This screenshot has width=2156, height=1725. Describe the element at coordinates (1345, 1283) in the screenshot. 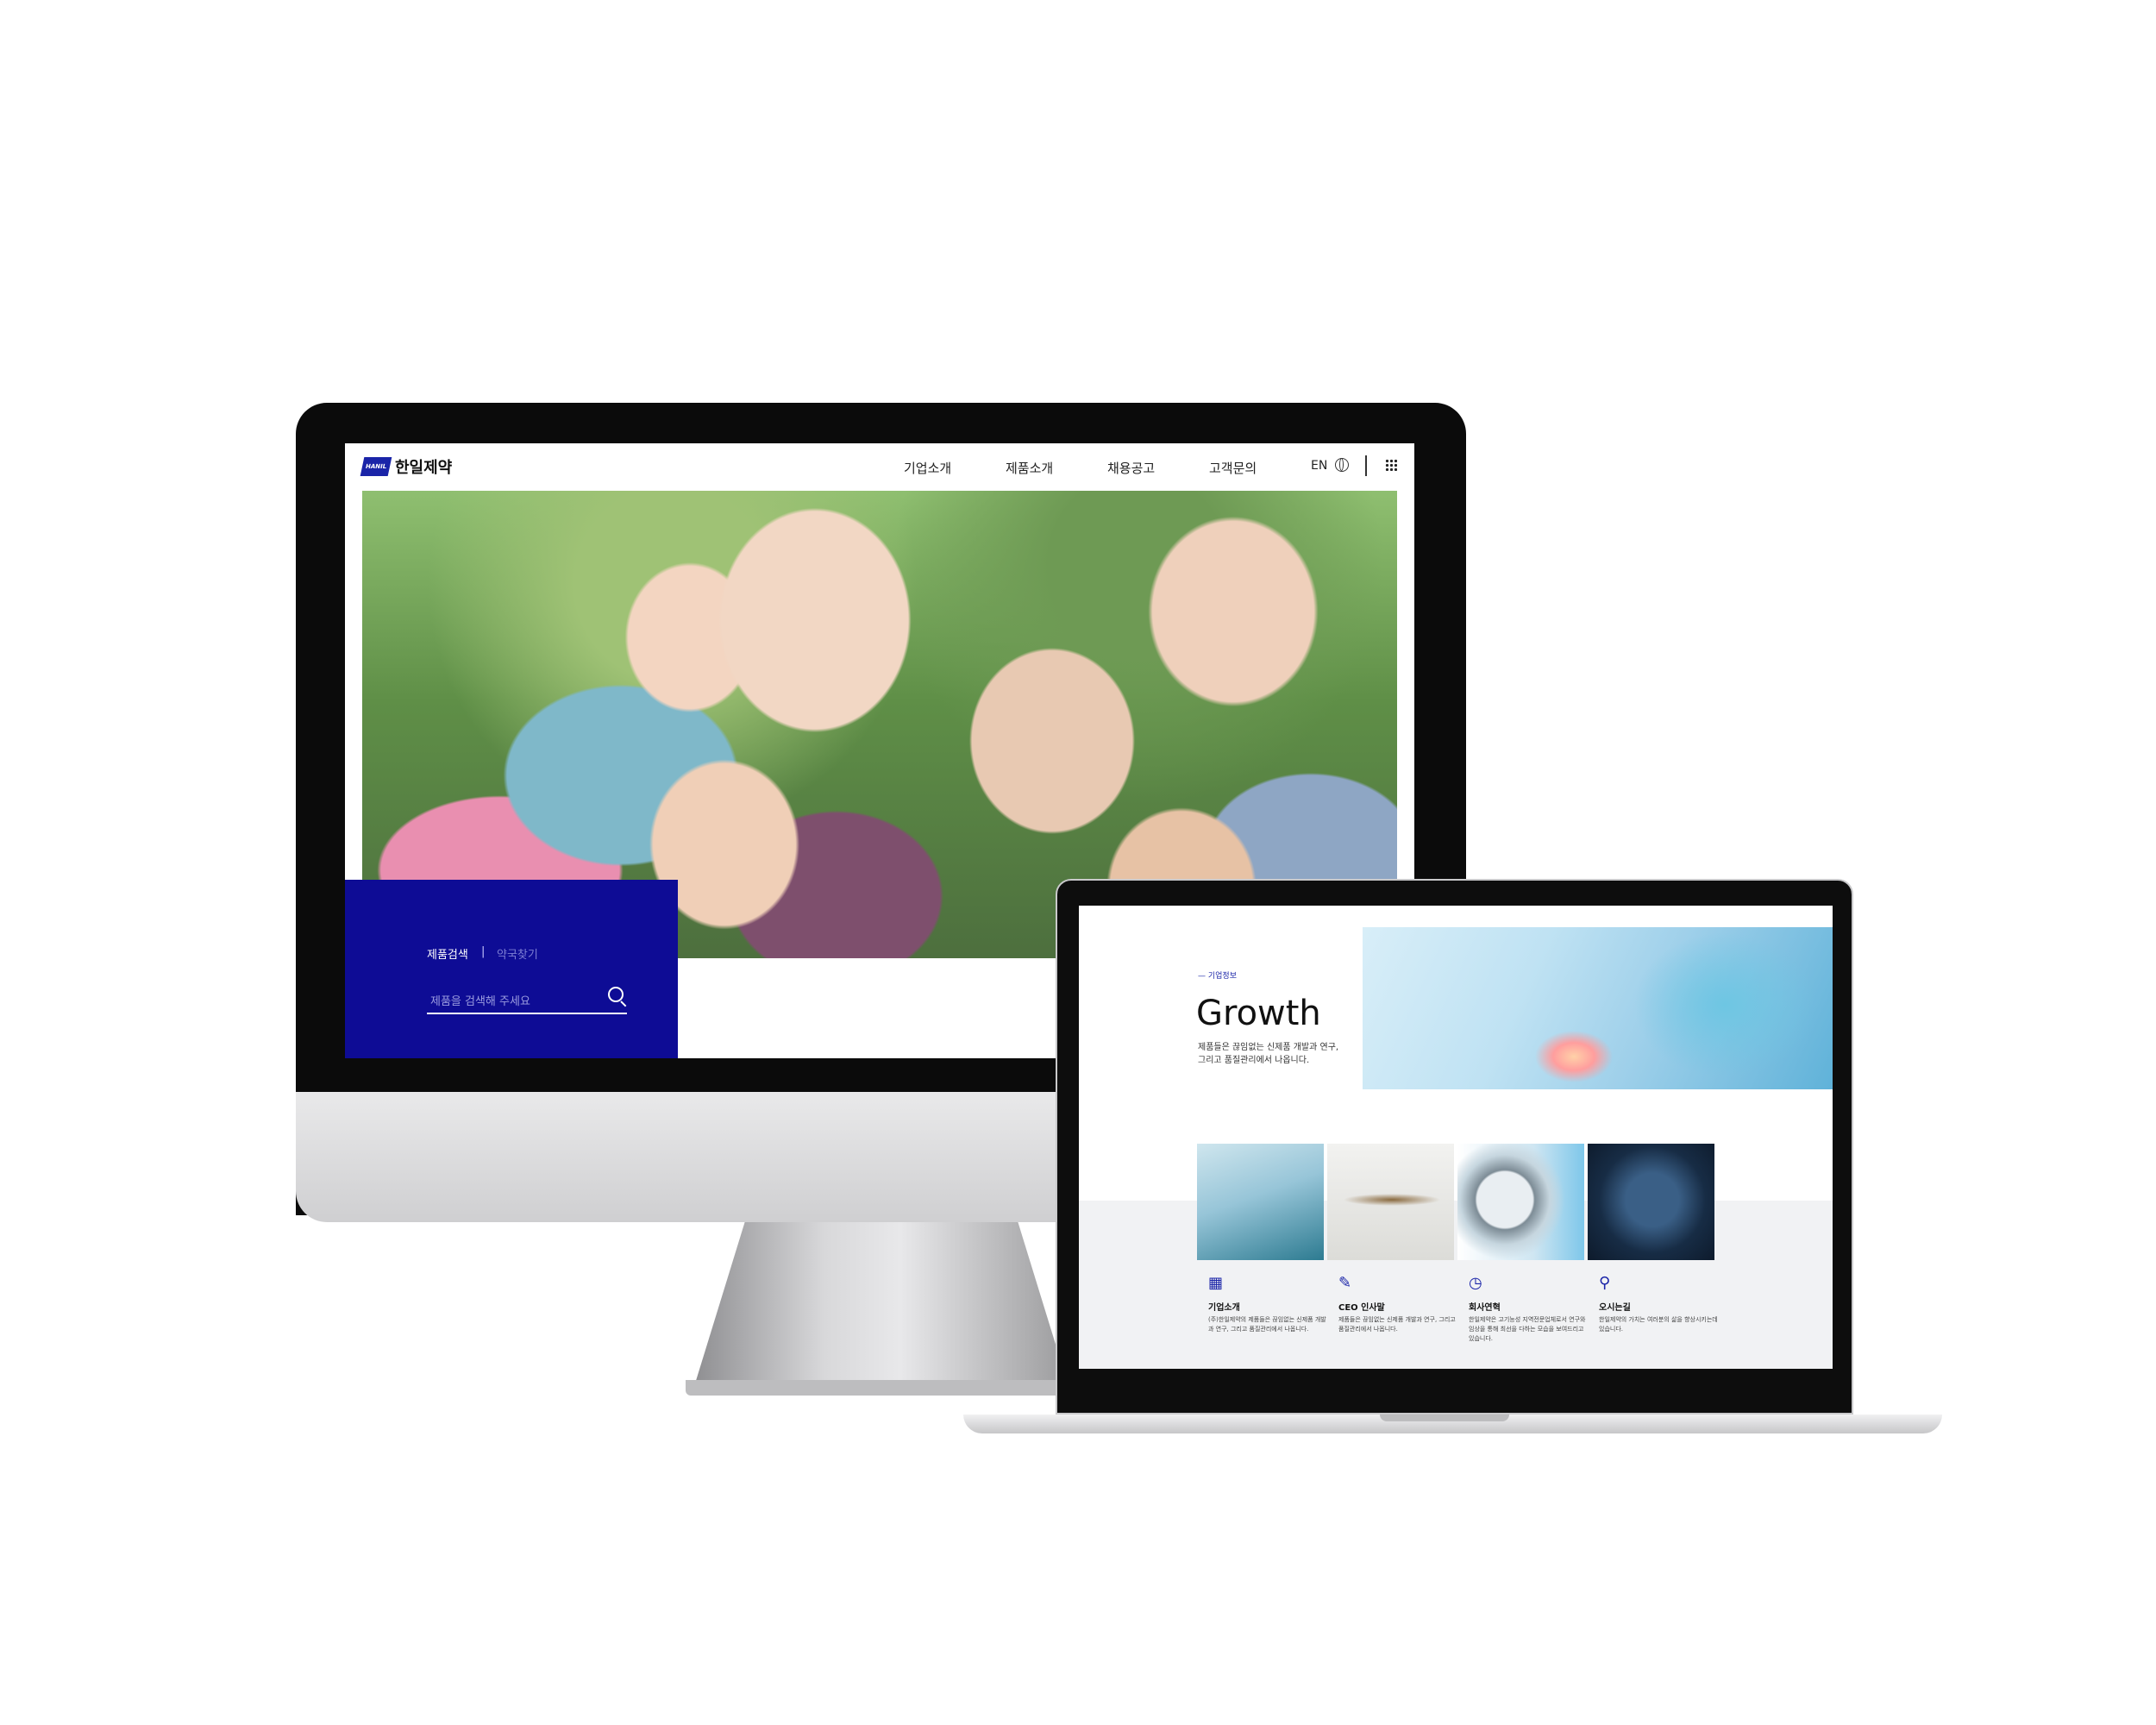

I see `pen-icon: ✎` at that location.